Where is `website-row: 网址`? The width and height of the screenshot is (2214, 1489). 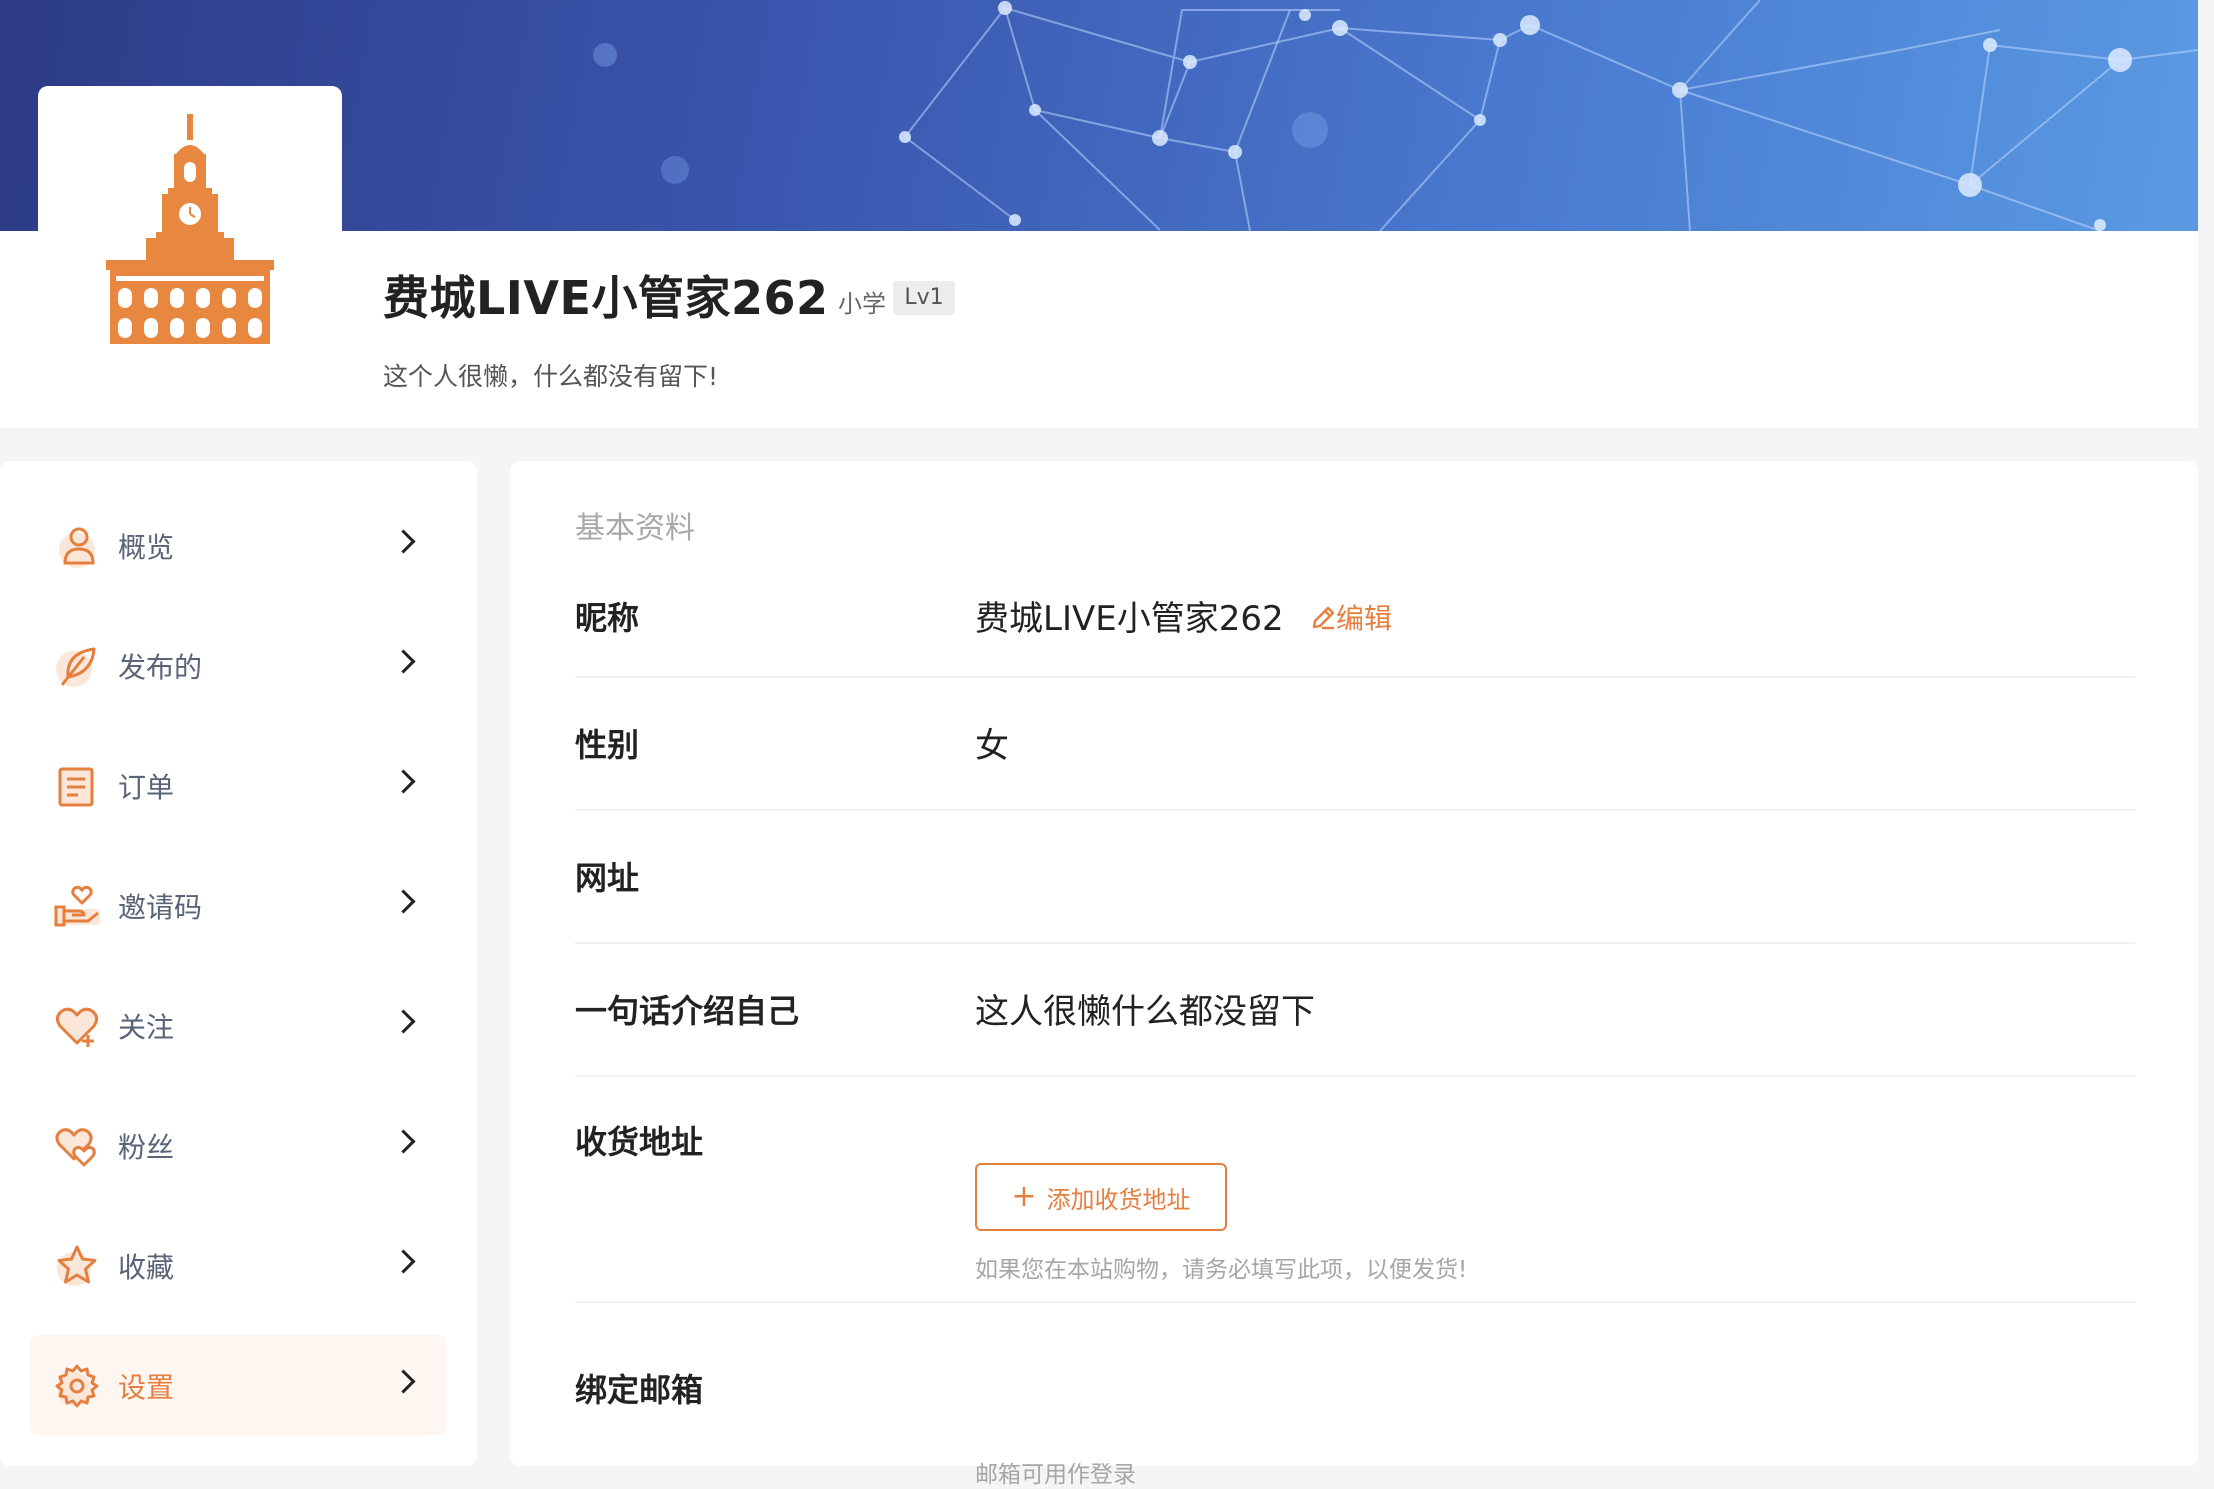 website-row: 网址 is located at coordinates (1355, 877).